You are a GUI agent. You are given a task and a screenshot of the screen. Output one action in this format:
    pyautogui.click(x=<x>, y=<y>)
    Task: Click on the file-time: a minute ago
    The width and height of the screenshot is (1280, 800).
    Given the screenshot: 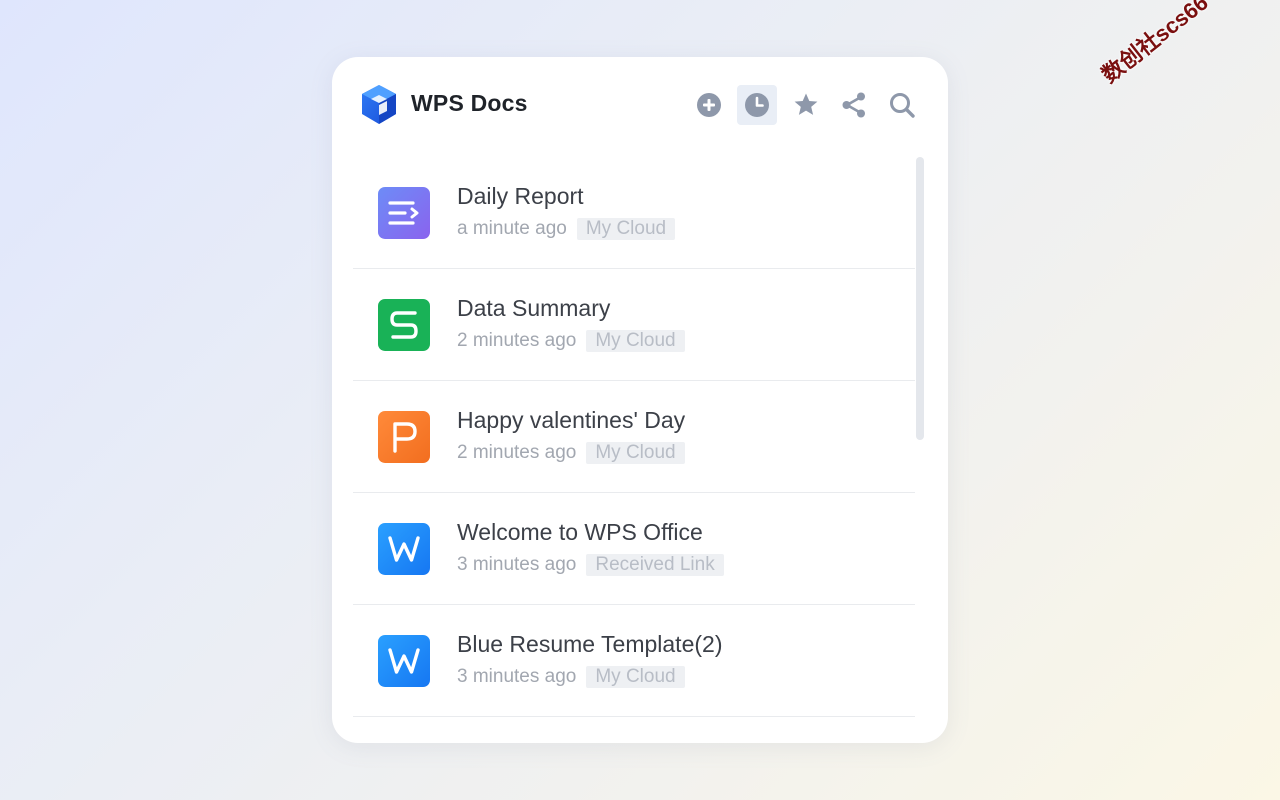 What is the action you would take?
    pyautogui.click(x=512, y=228)
    